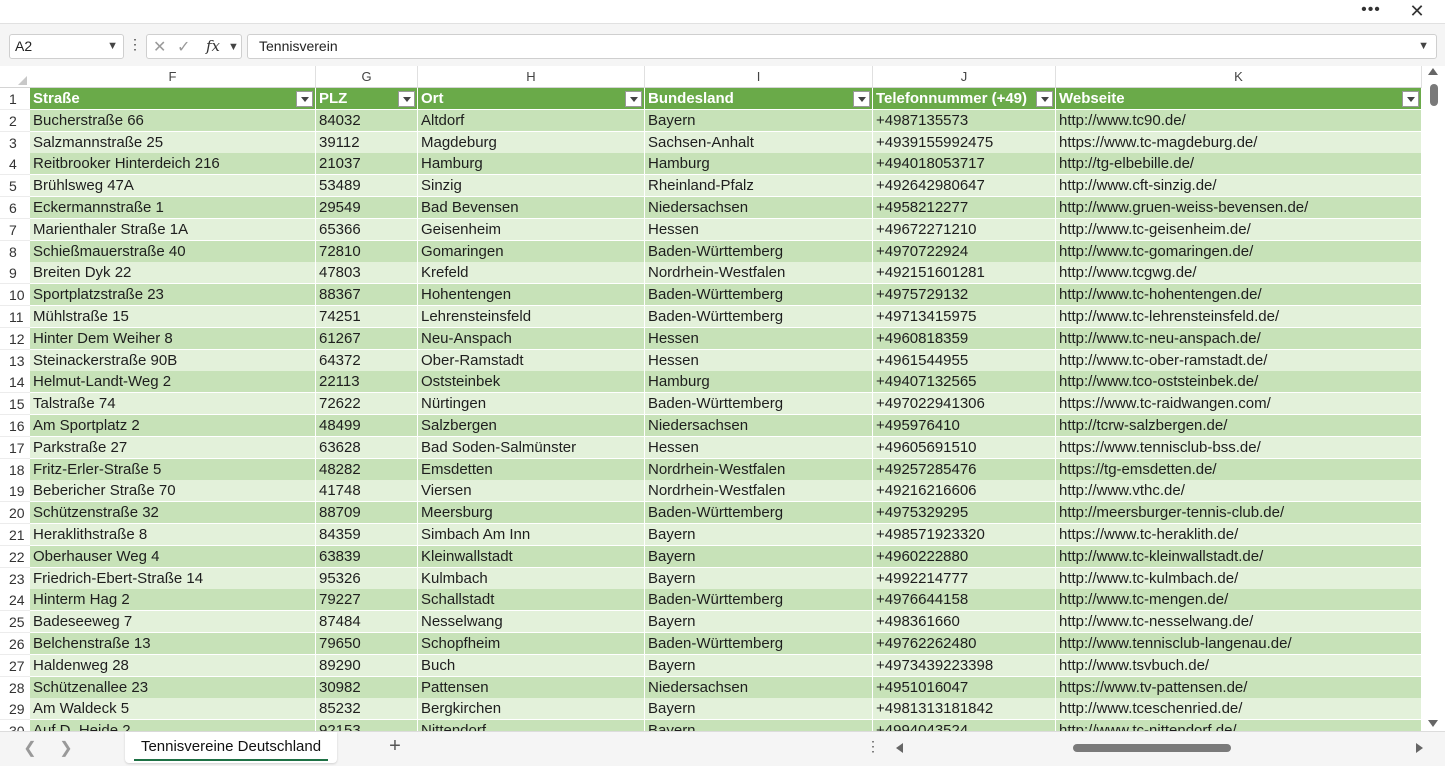 This screenshot has height=766, width=1445. What do you see at coordinates (15, 426) in the screenshot?
I see `row-number: 16` at bounding box center [15, 426].